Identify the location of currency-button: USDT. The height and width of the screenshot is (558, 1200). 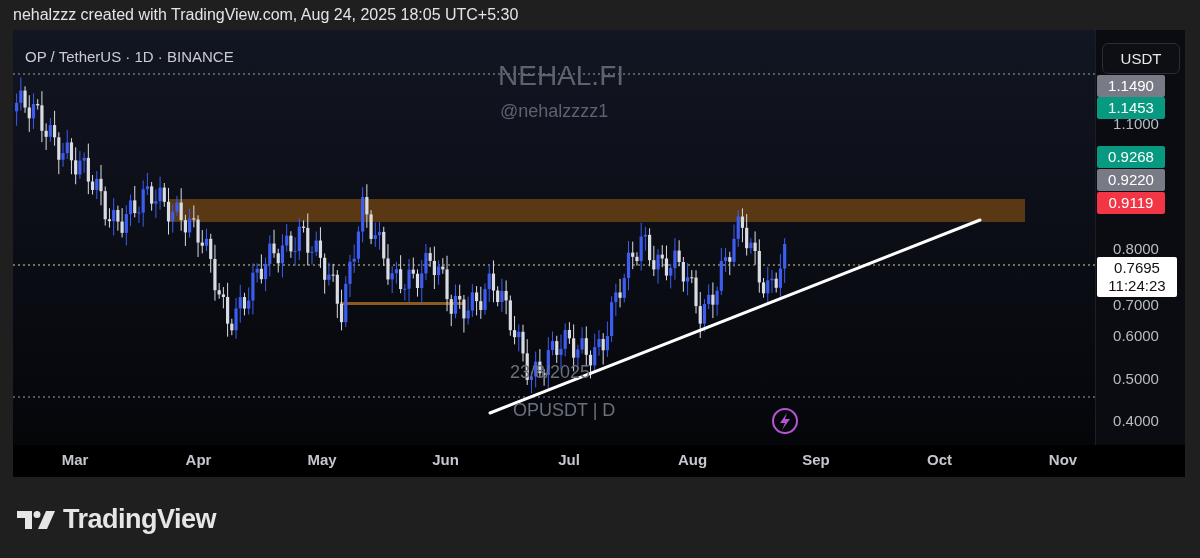
(1141, 58).